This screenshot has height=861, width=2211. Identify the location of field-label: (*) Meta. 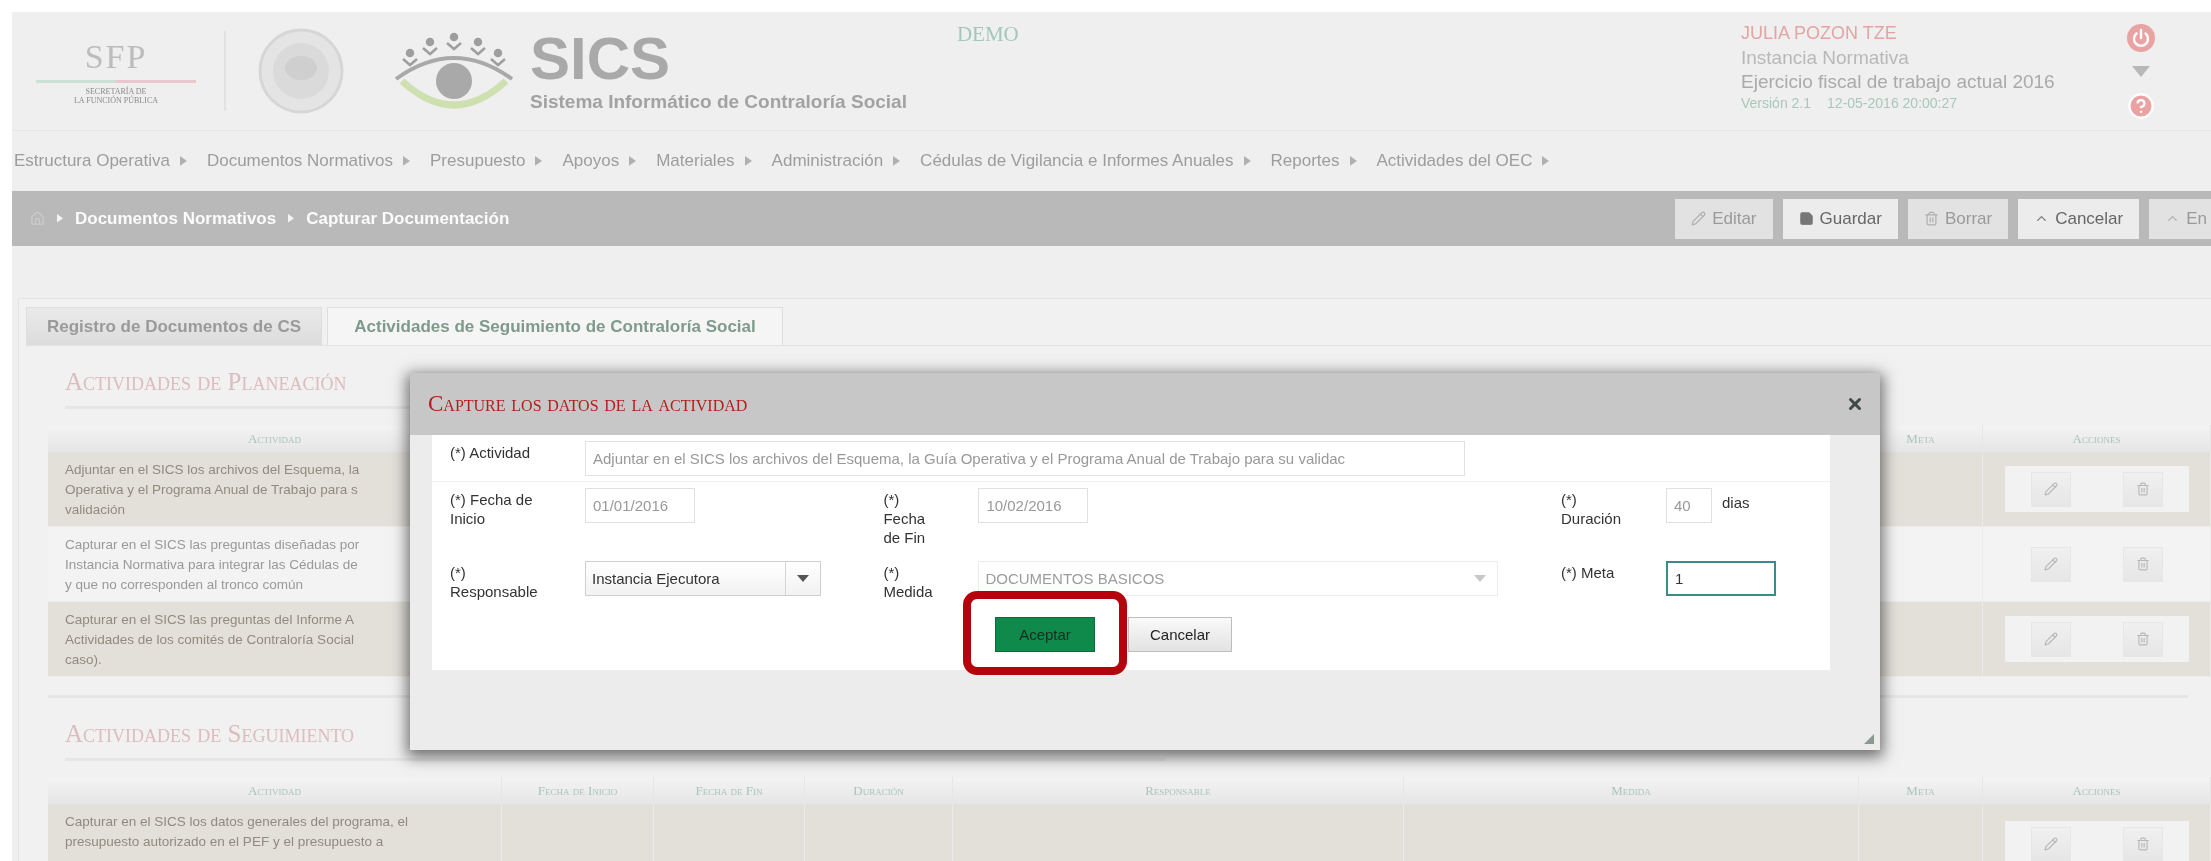
(1588, 572).